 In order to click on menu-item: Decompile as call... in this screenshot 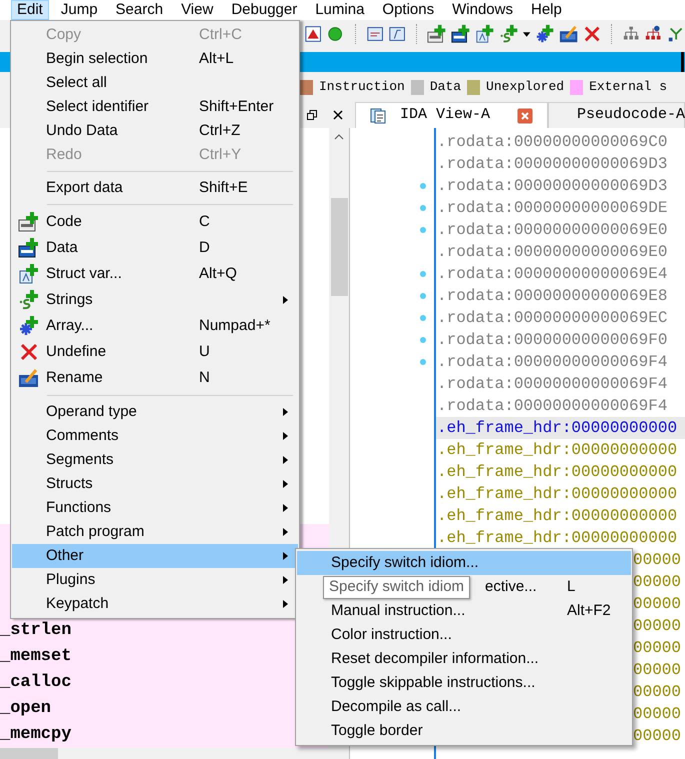, I will do `click(464, 707)`.